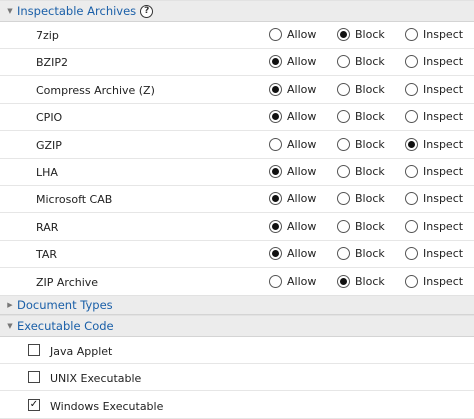 This screenshot has width=474, height=419. What do you see at coordinates (106, 406) in the screenshot?
I see `executable-label: Windows Executable` at bounding box center [106, 406].